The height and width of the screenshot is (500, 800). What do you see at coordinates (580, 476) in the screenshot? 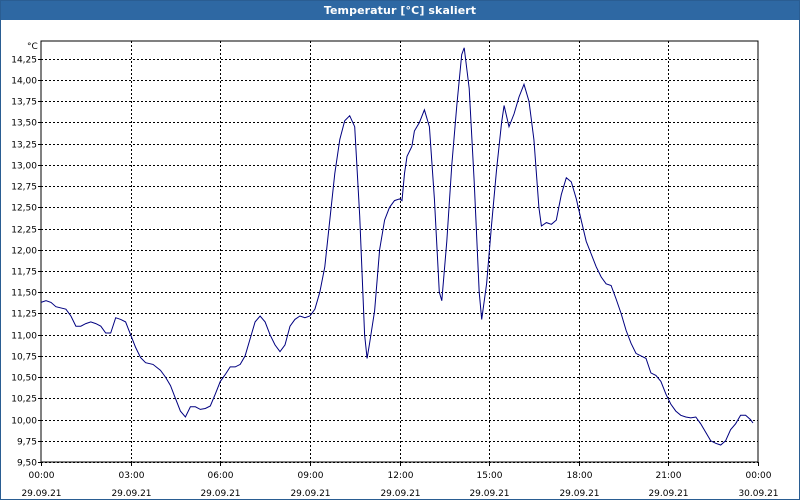
I see `x-tick-time-label: 18:00` at bounding box center [580, 476].